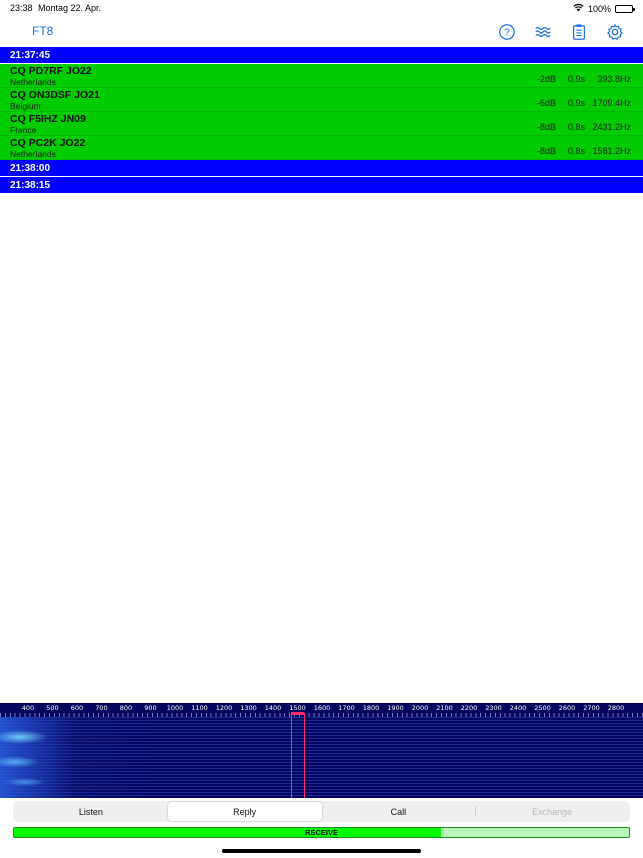 This screenshot has height=858, width=643. What do you see at coordinates (546, 103) in the screenshot?
I see `message-snr: -6dB` at bounding box center [546, 103].